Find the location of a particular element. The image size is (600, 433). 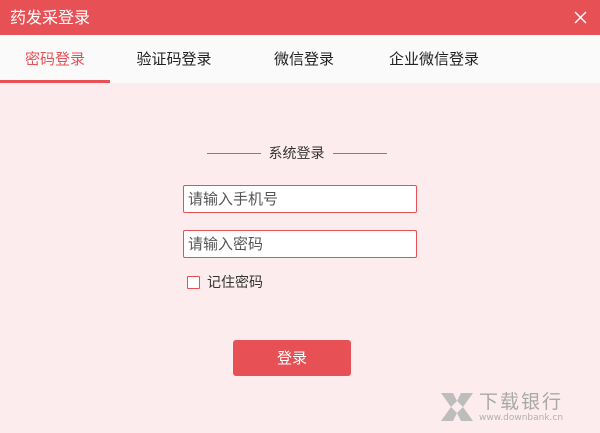

login-button: 登录 is located at coordinates (292, 358).